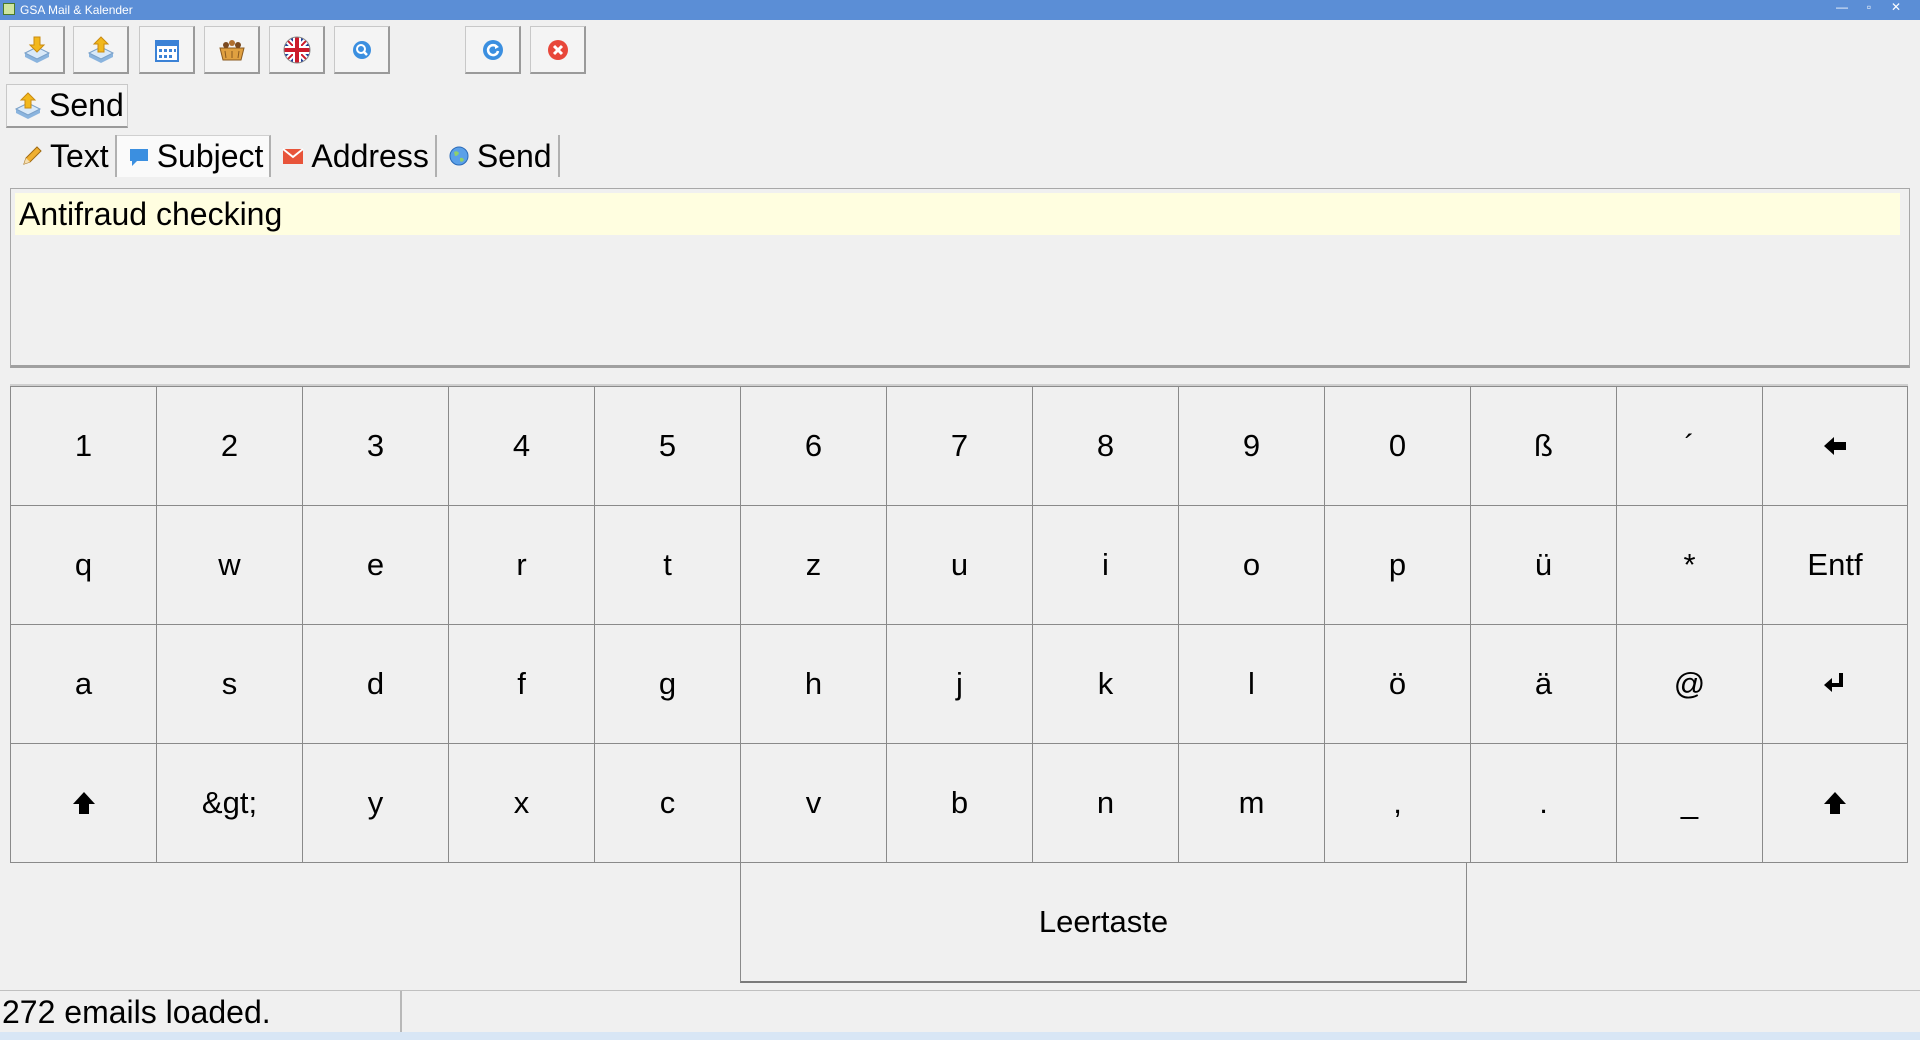  What do you see at coordinates (1105, 565) in the screenshot?
I see `key: i` at bounding box center [1105, 565].